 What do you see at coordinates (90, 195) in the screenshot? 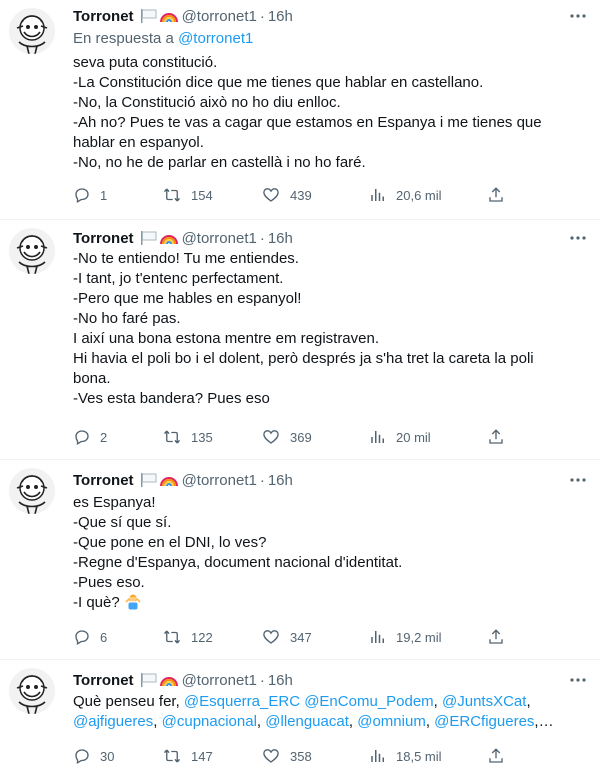
I see `reply-button: 1` at bounding box center [90, 195].